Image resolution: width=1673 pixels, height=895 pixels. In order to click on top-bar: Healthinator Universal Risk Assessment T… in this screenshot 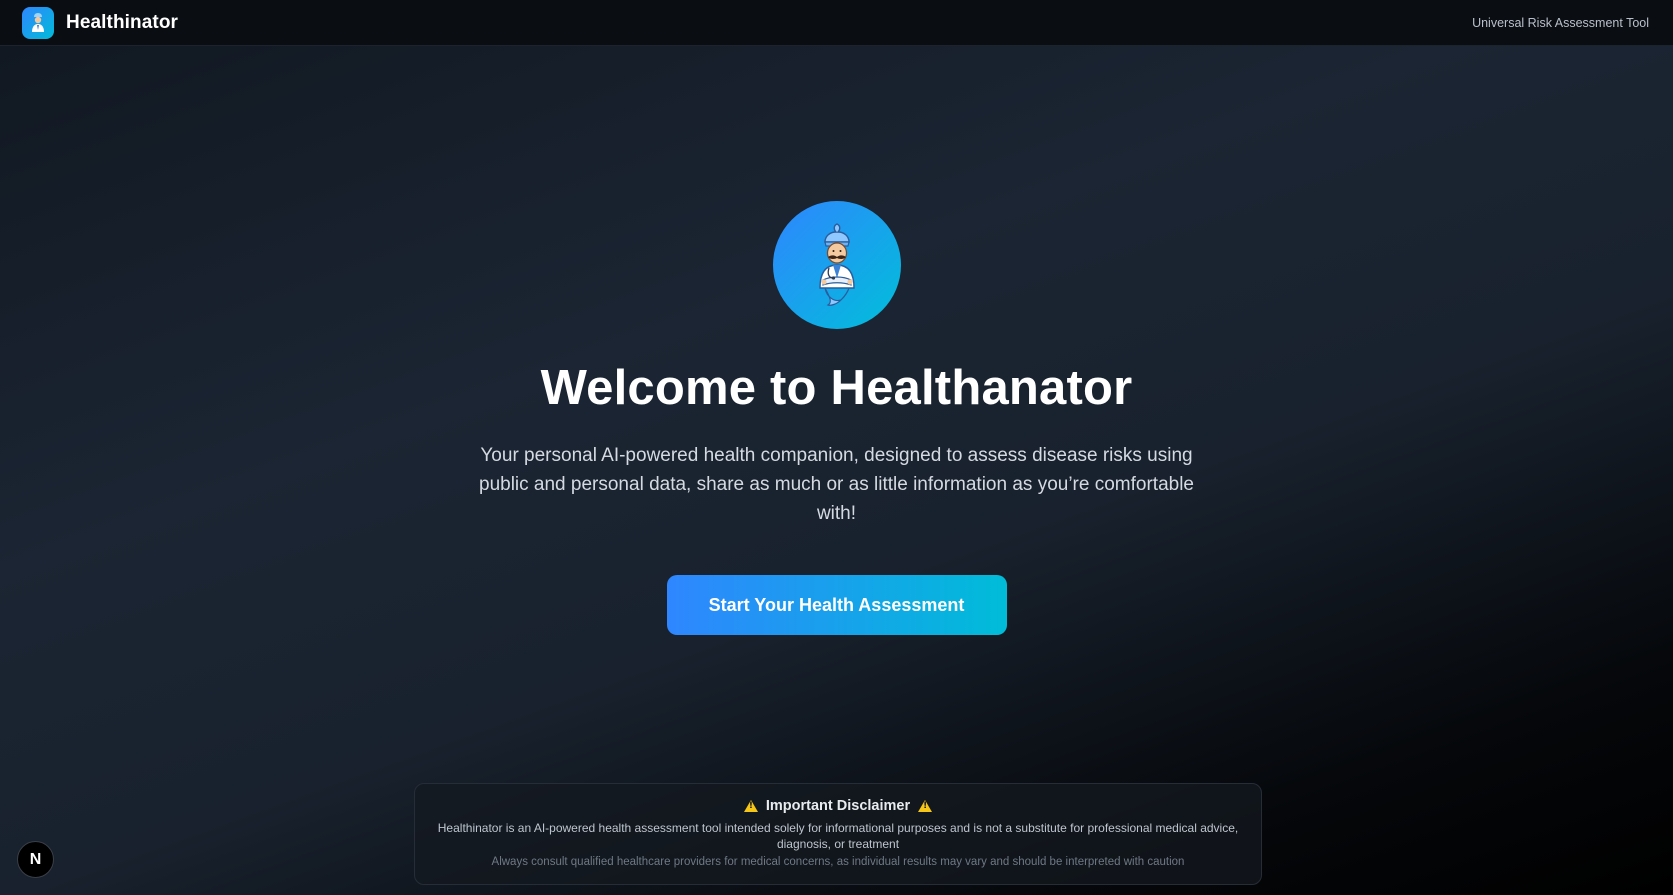, I will do `click(836, 23)`.